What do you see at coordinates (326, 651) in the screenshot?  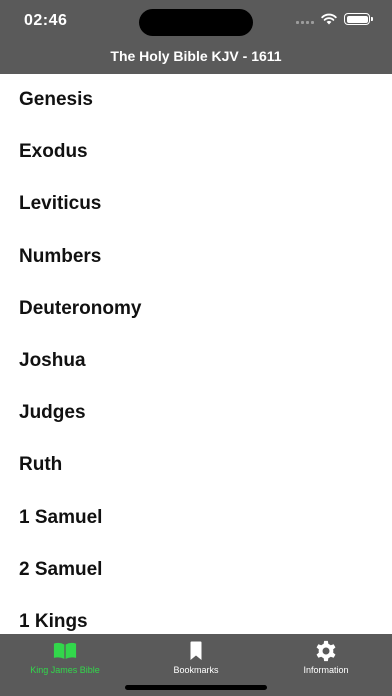 I see `gear-icon` at bounding box center [326, 651].